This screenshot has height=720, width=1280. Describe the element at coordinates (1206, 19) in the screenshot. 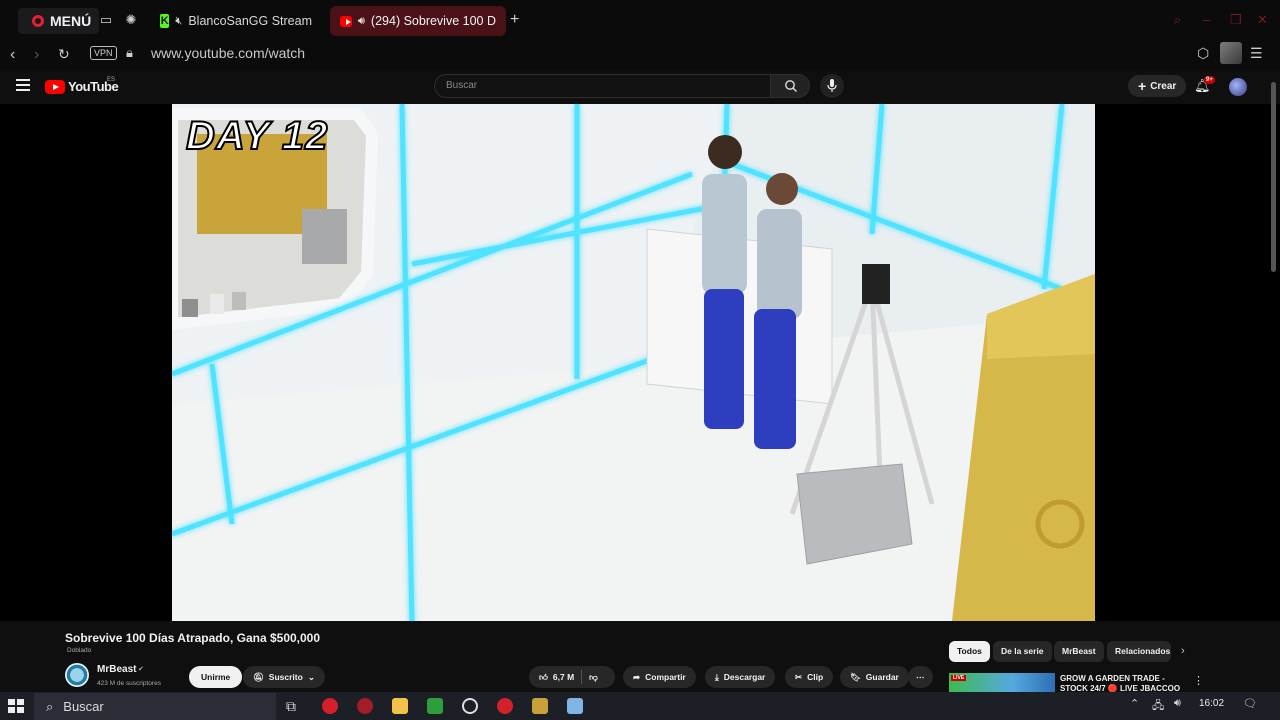

I see `minimize-icon: –` at that location.